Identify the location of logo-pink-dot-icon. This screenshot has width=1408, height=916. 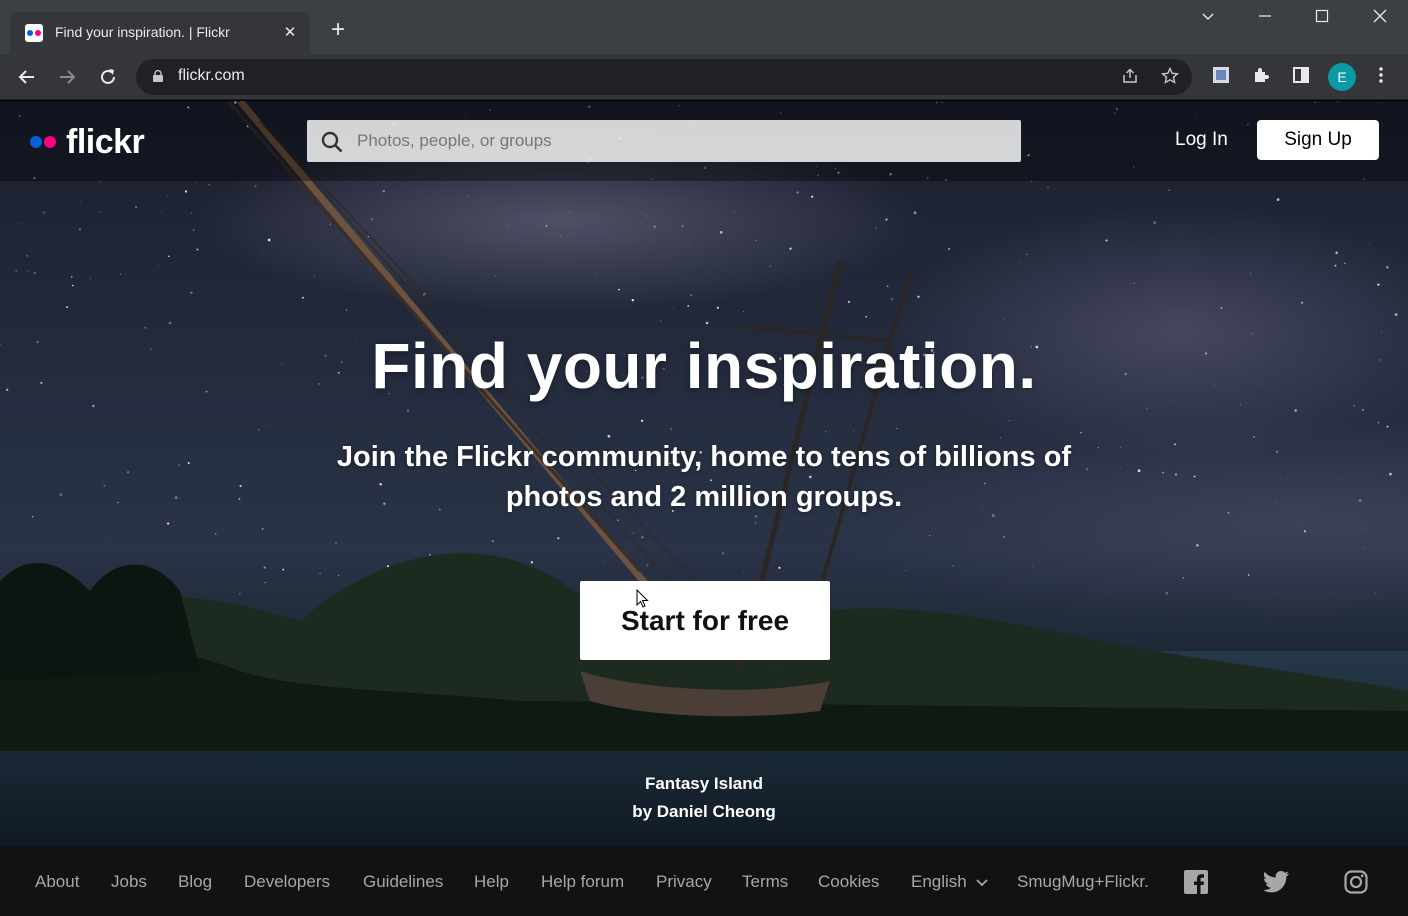
(50, 142).